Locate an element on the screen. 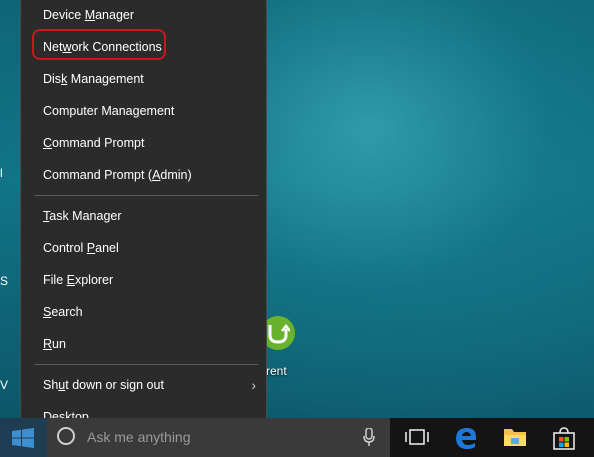  search-placeholder: Ask me anything is located at coordinates (139, 437).